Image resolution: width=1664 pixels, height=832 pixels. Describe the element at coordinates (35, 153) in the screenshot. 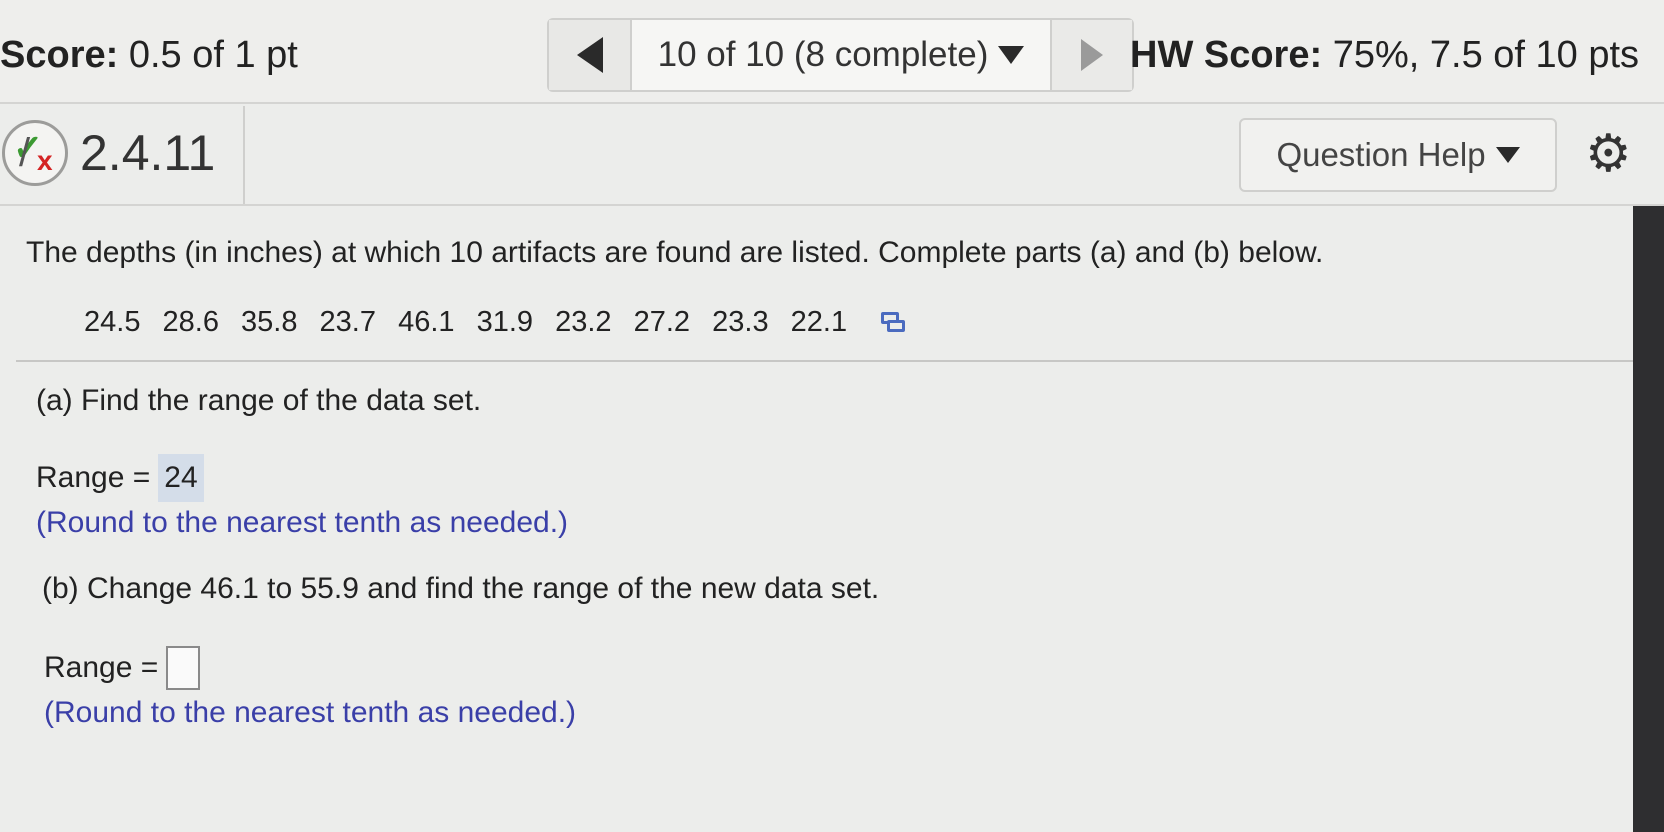

I see `partial-credit-icon: ✓ / x` at that location.